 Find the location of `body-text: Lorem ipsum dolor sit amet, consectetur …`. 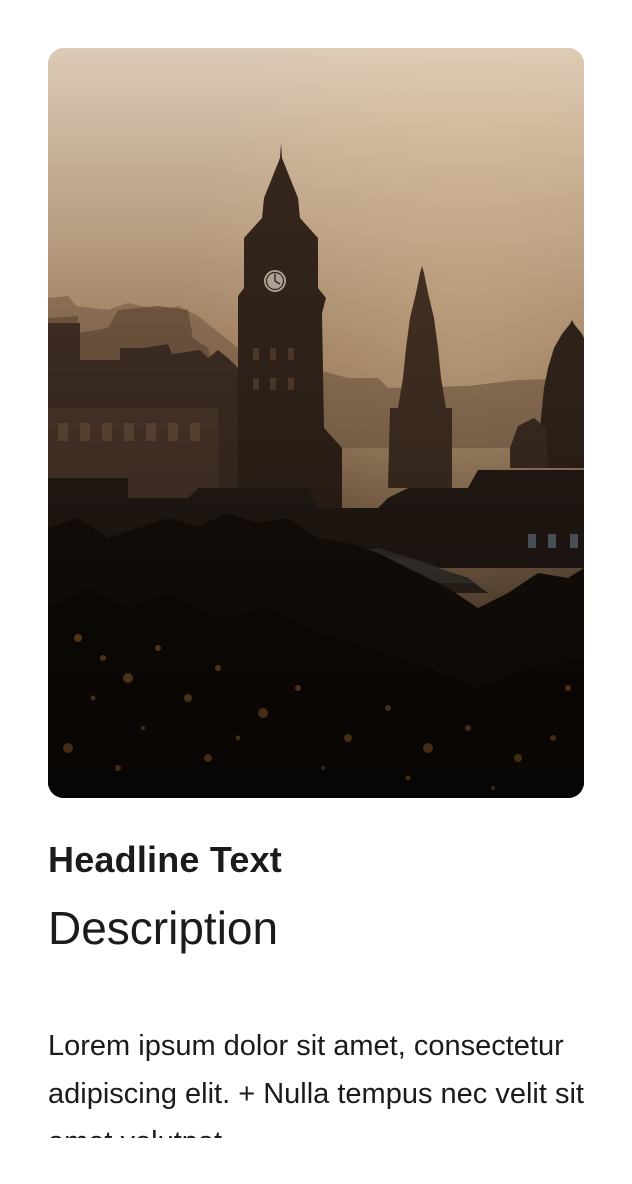

body-text: Lorem ipsum dolor sit amet, consectetur … is located at coordinates (316, 1084).